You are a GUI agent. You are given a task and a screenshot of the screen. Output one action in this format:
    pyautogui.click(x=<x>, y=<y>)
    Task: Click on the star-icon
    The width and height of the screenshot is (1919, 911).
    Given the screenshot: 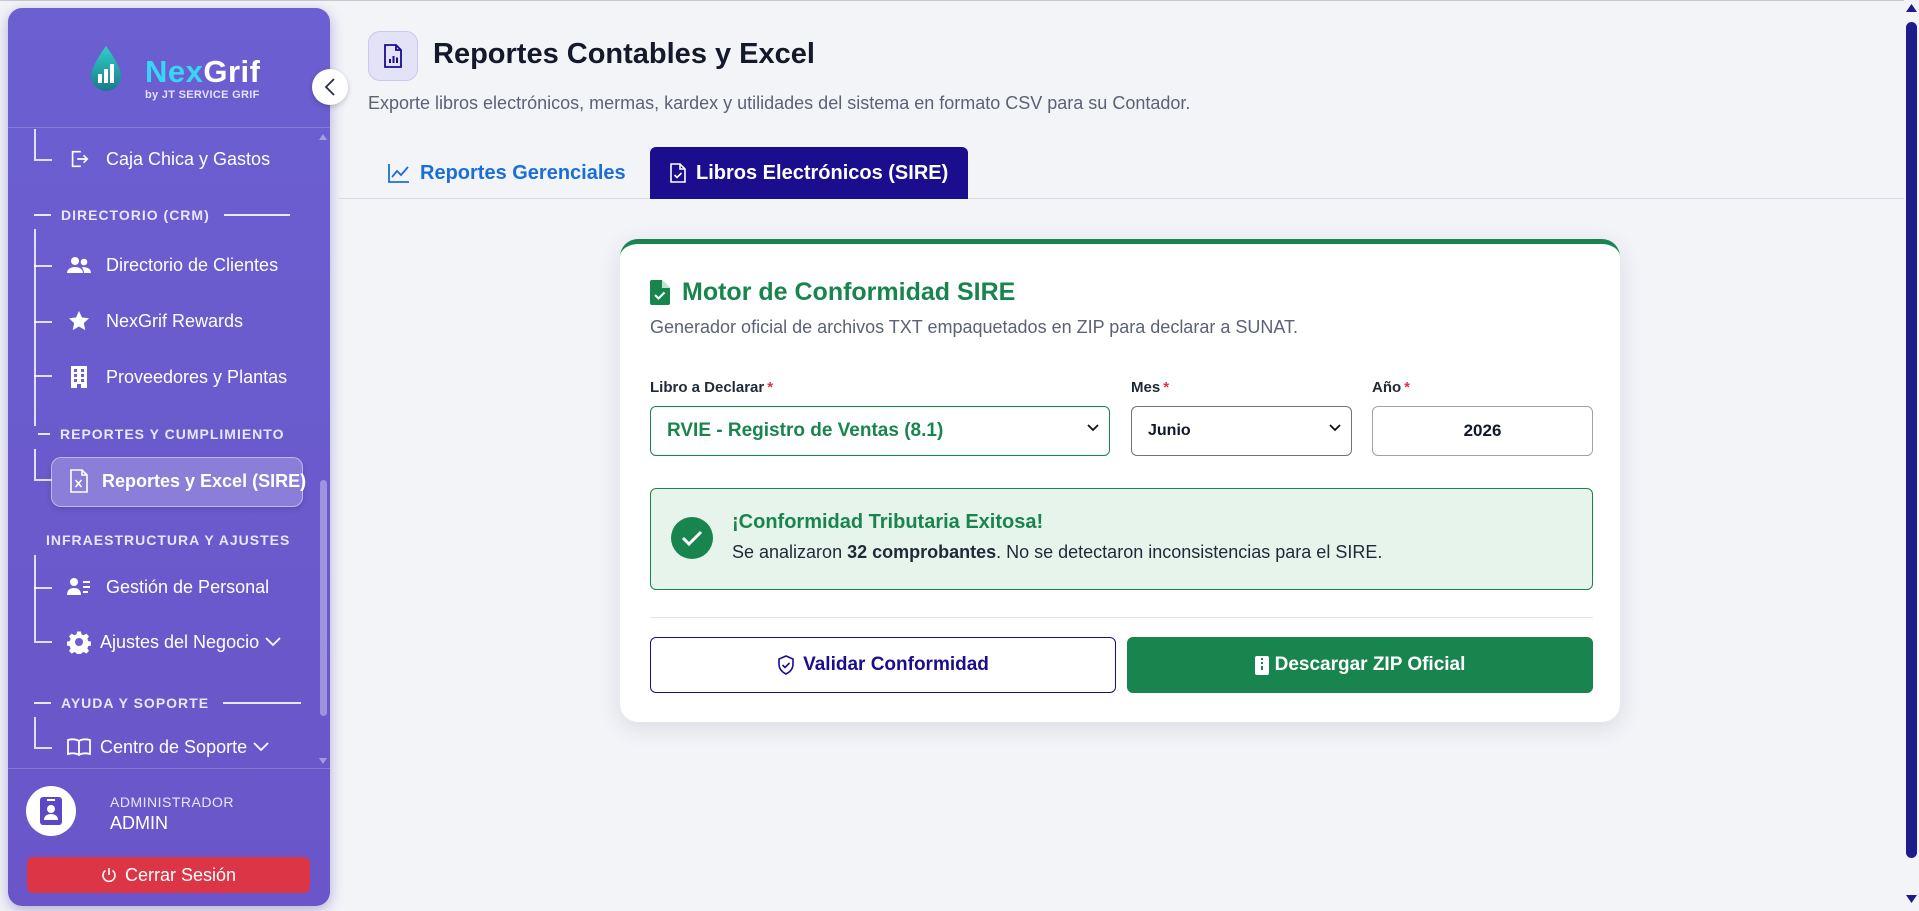 What is the action you would take?
    pyautogui.click(x=79, y=321)
    